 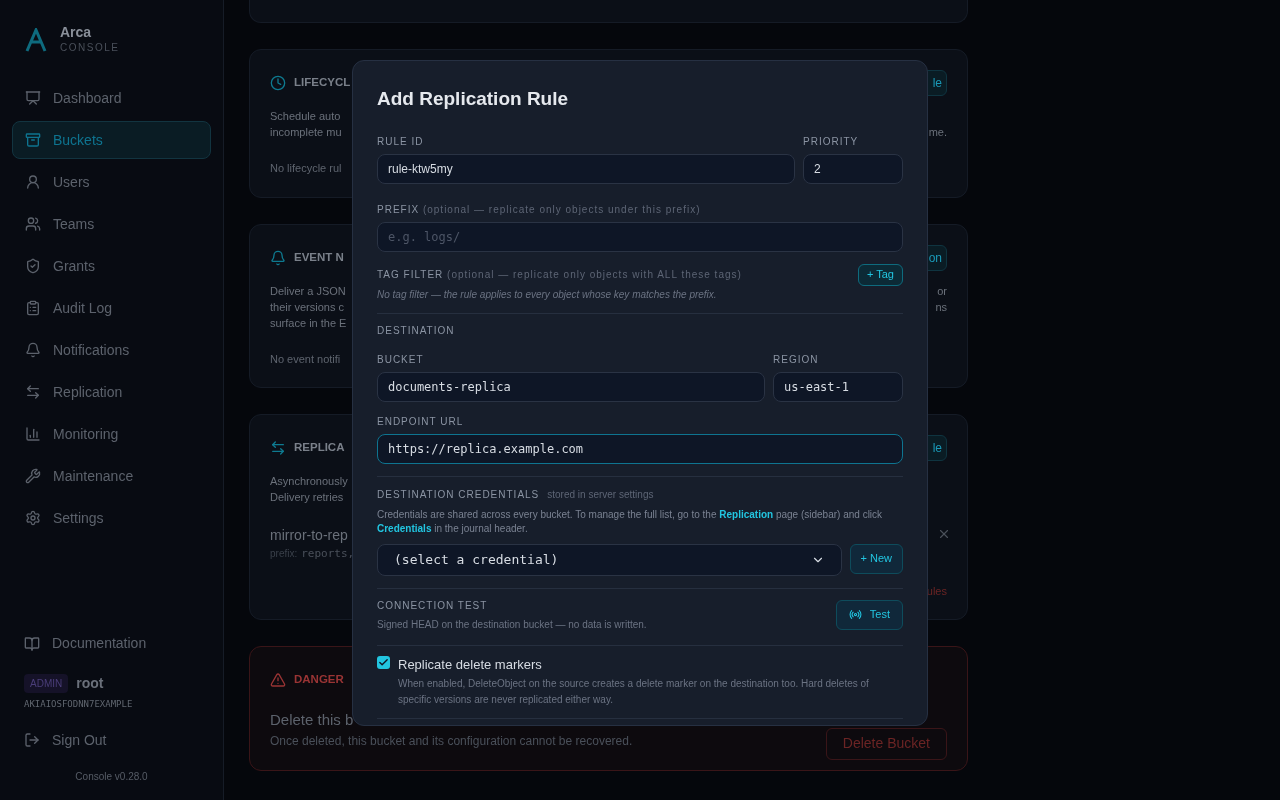 I want to click on presentation-icon, so click(x=33, y=98).